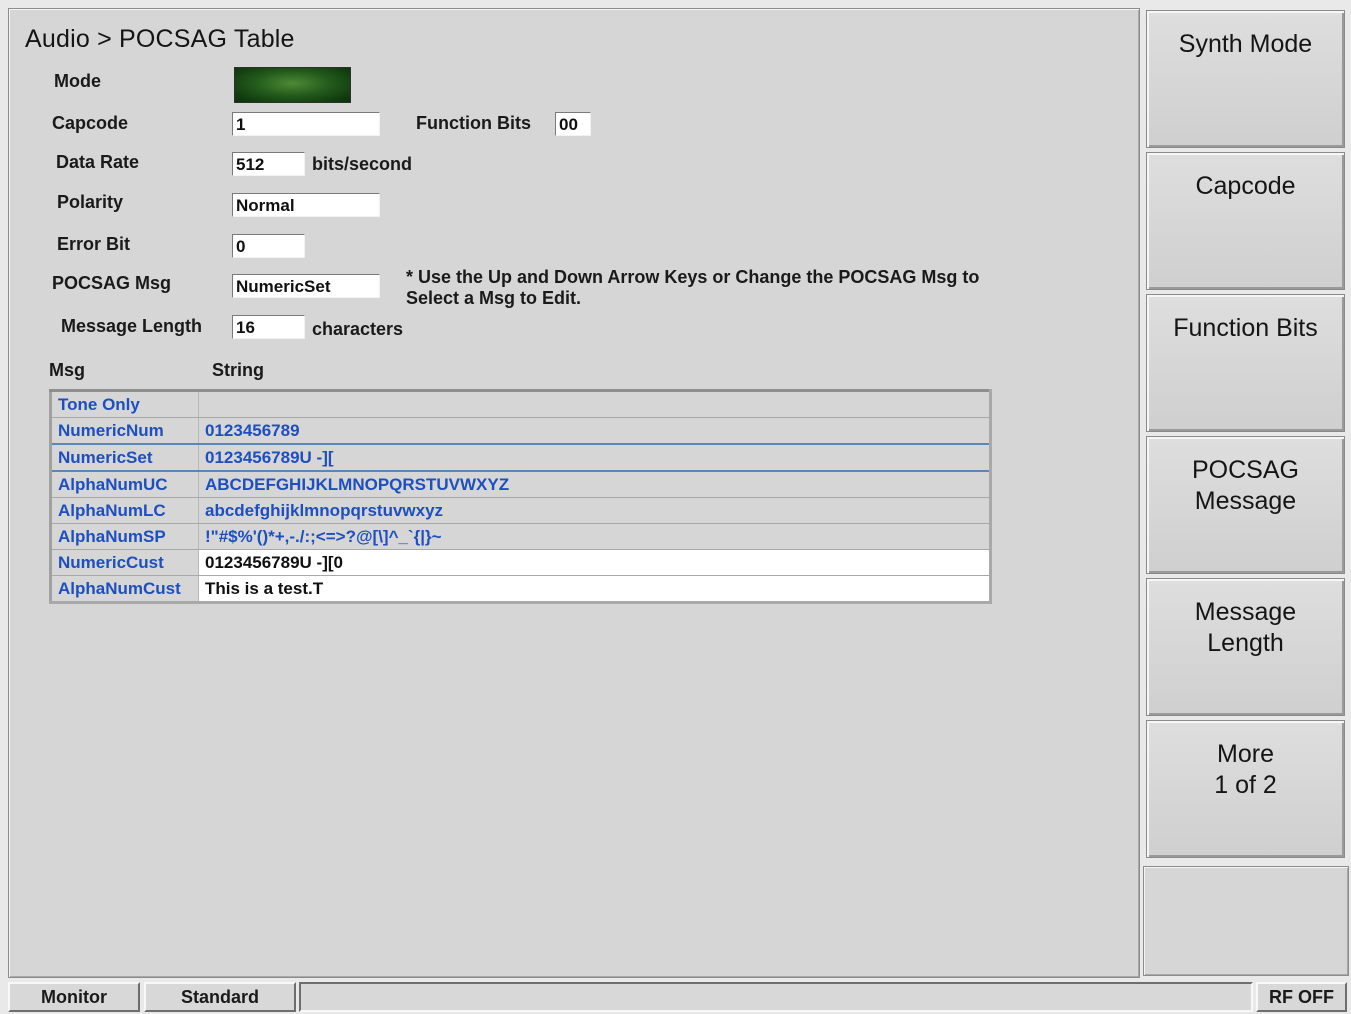 The image size is (1351, 1014). I want to click on msg-string-cell: !"#$%'()*+,-./:;<=>?@[\]^_`{|}~, so click(594, 536).